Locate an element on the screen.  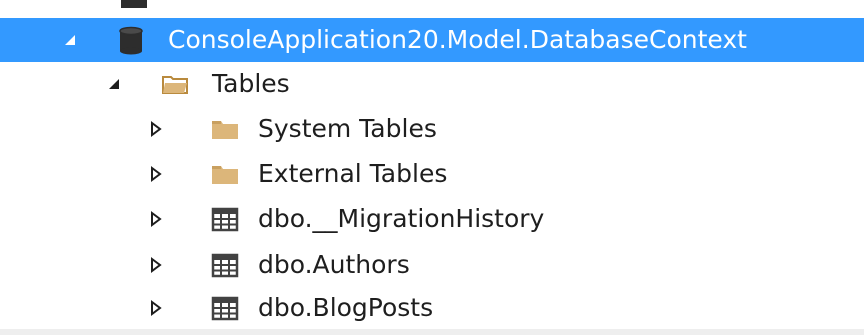
tree-node-authors: dbo.Authors is located at coordinates (432, 265).